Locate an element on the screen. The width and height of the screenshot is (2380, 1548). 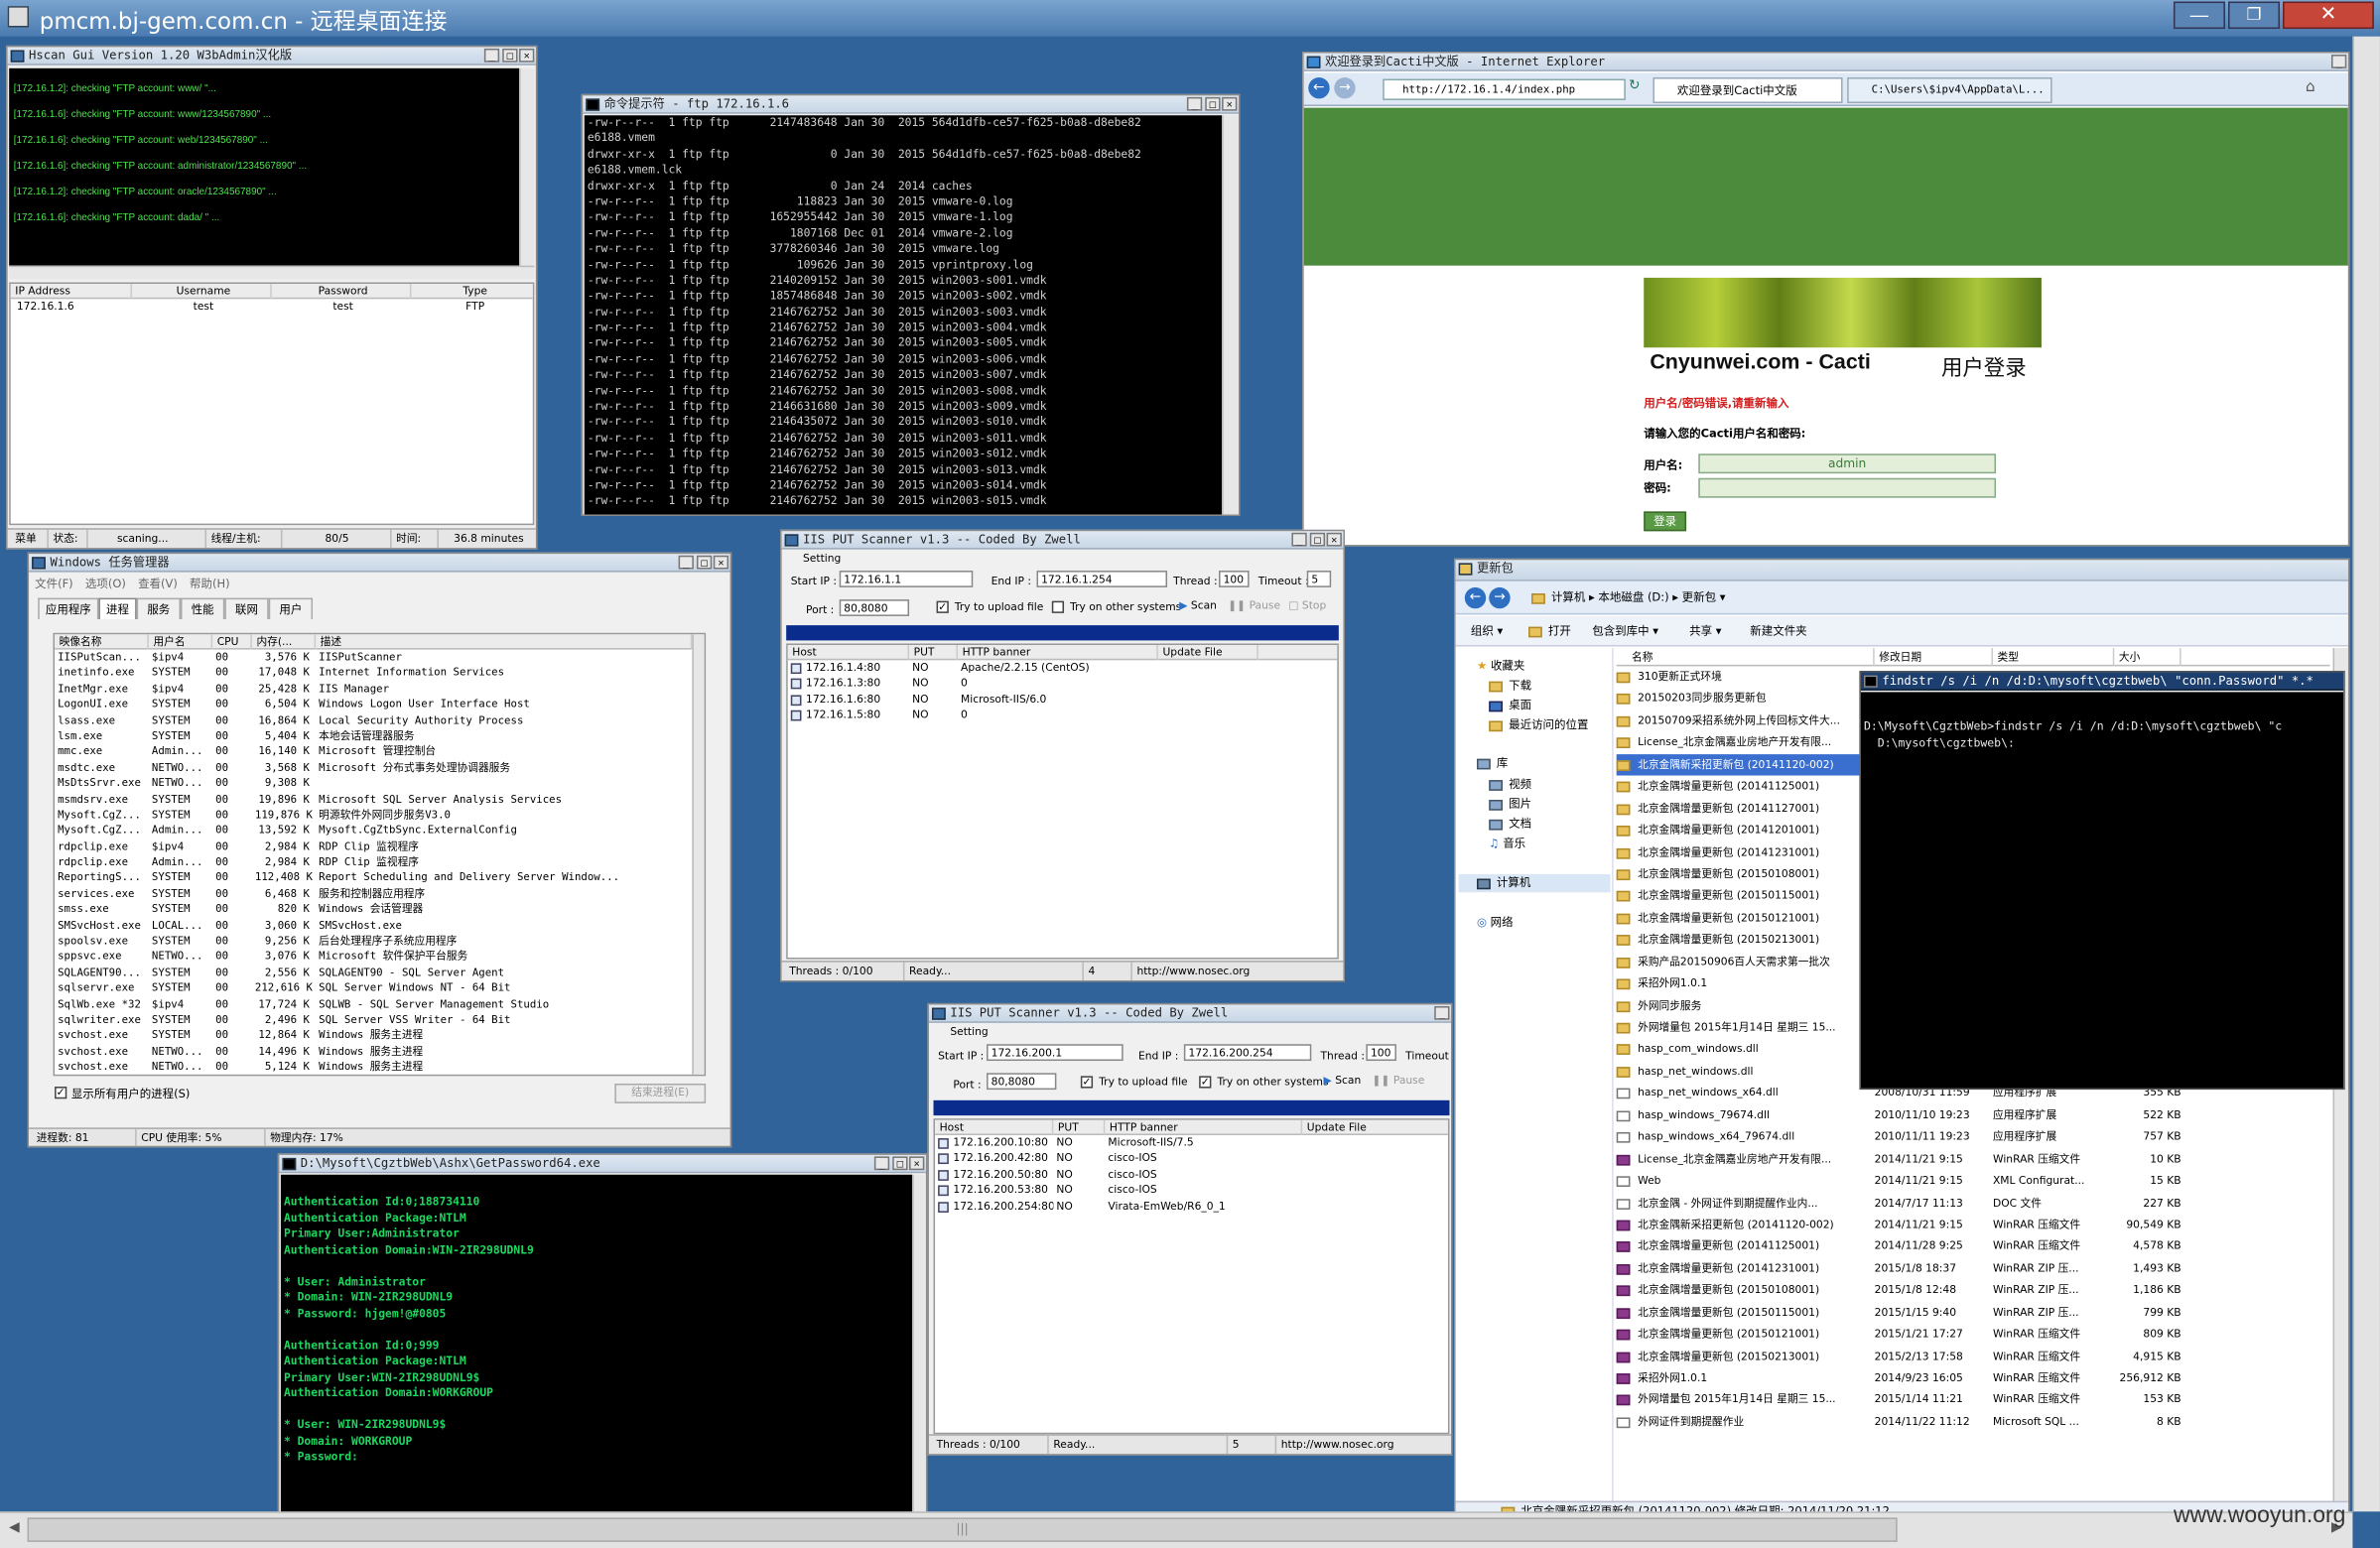
process-scrollbar is located at coordinates (698, 854).